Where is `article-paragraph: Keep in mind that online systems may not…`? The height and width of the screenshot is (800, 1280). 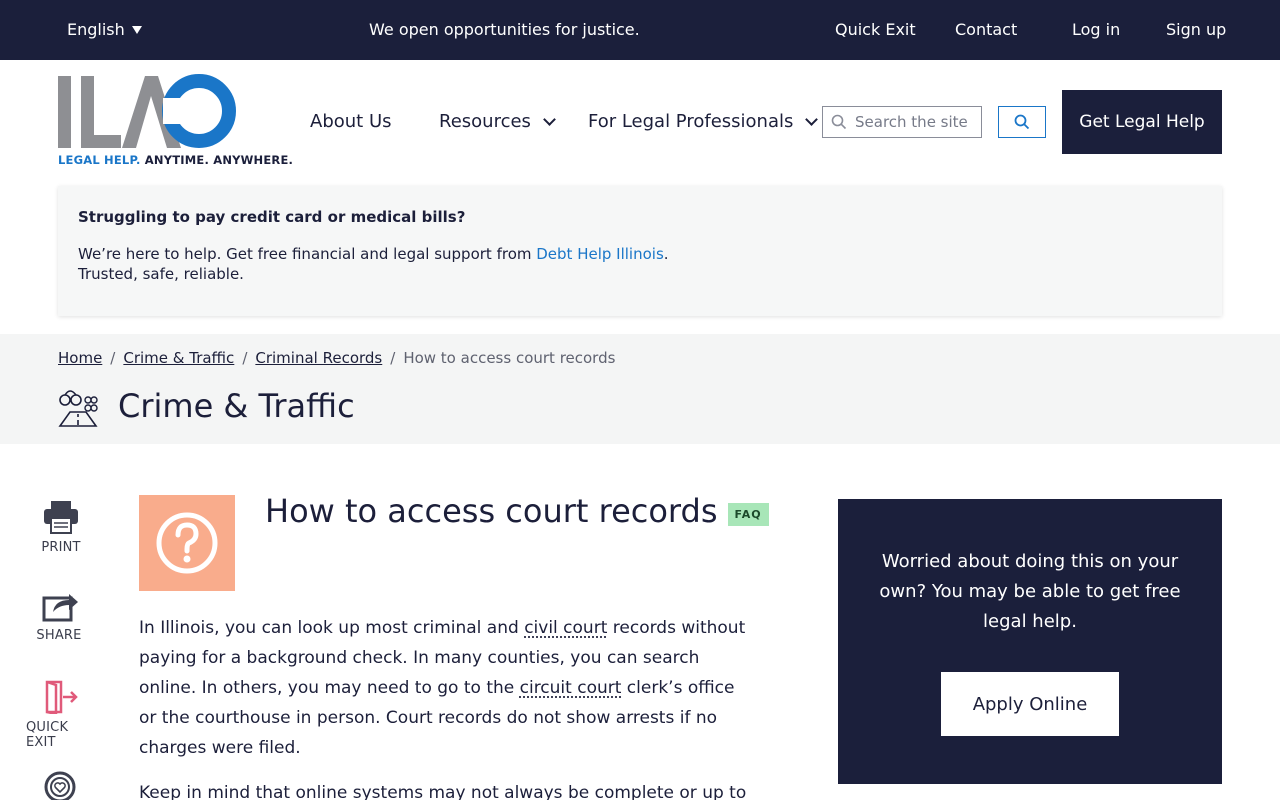 article-paragraph: Keep in mind that online systems may not… is located at coordinates (444, 789).